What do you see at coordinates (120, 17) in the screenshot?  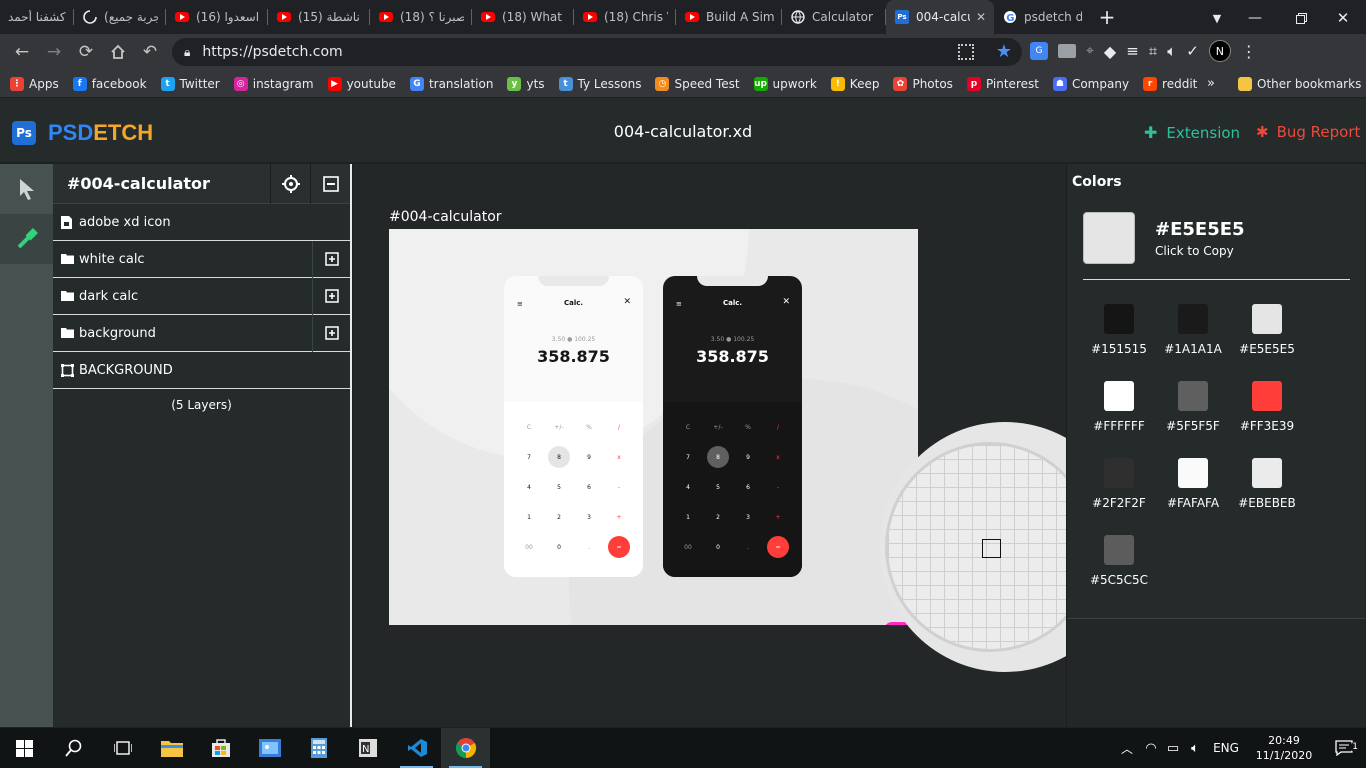 I see `browser-tab: (تجربة جميع` at bounding box center [120, 17].